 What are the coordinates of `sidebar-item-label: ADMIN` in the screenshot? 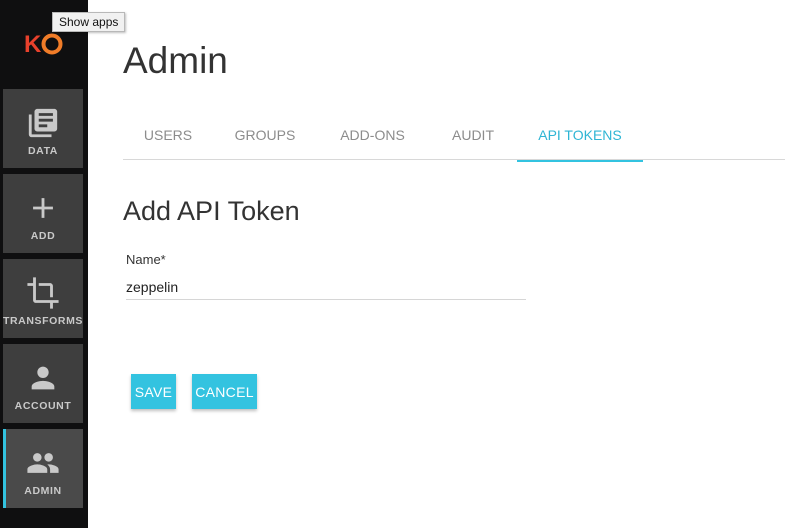 It's located at (43, 491).